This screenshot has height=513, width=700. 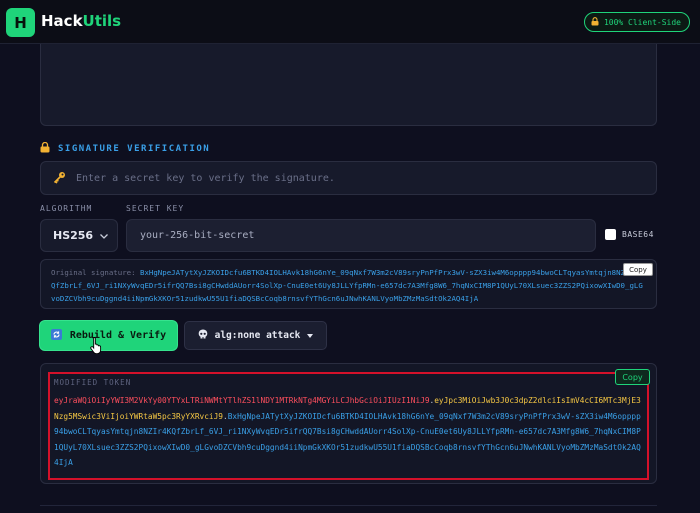 I want to click on algorithm-value: HS256, so click(x=73, y=235).